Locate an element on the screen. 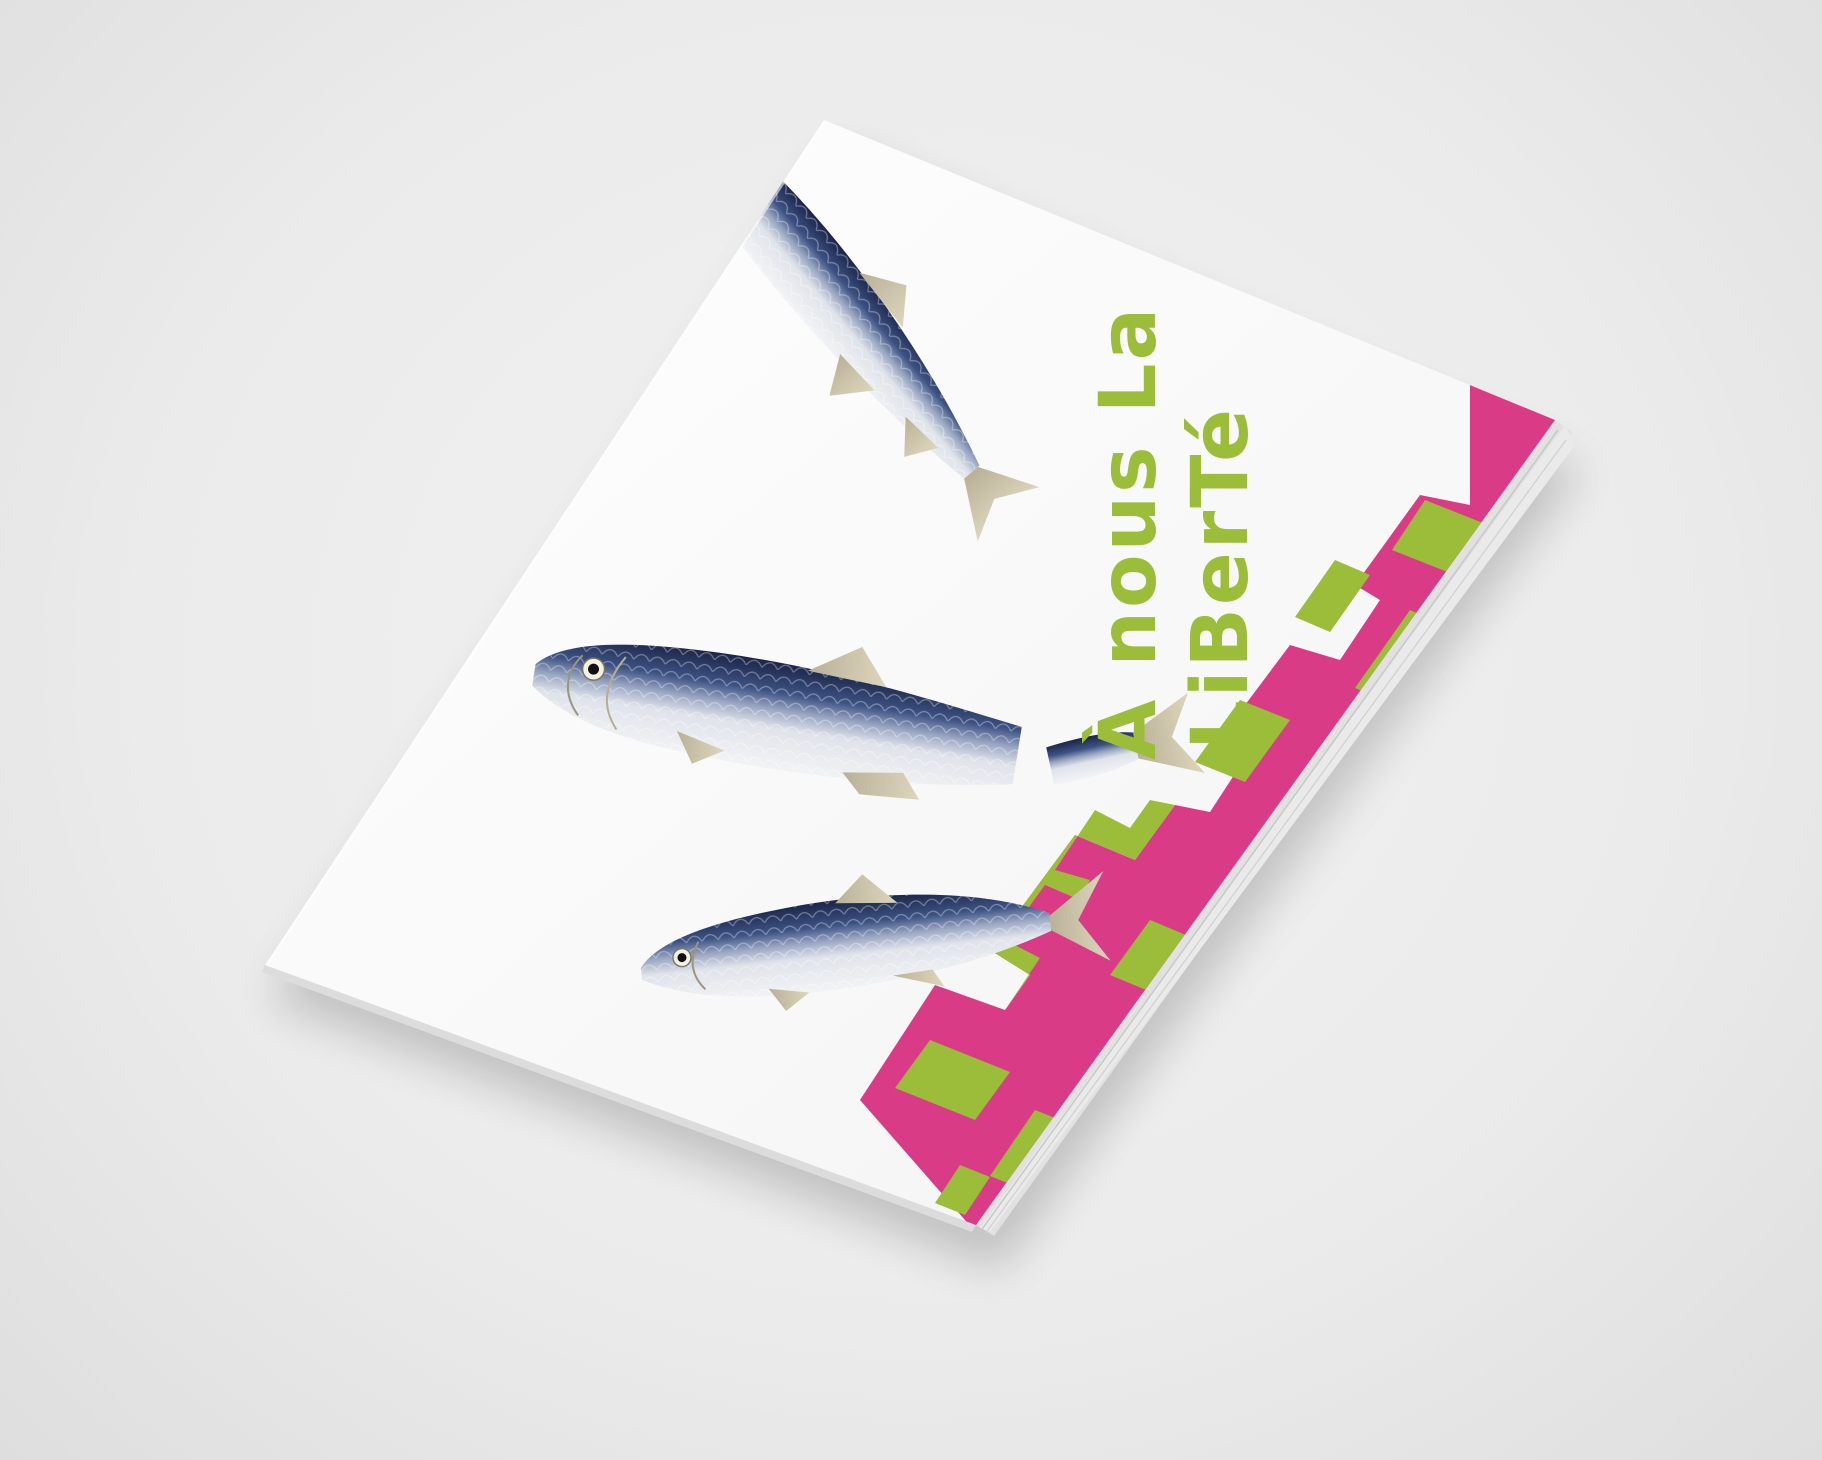 The image size is (1822, 1460). cover-title-line-1: À nous La is located at coordinates (1128, 532).